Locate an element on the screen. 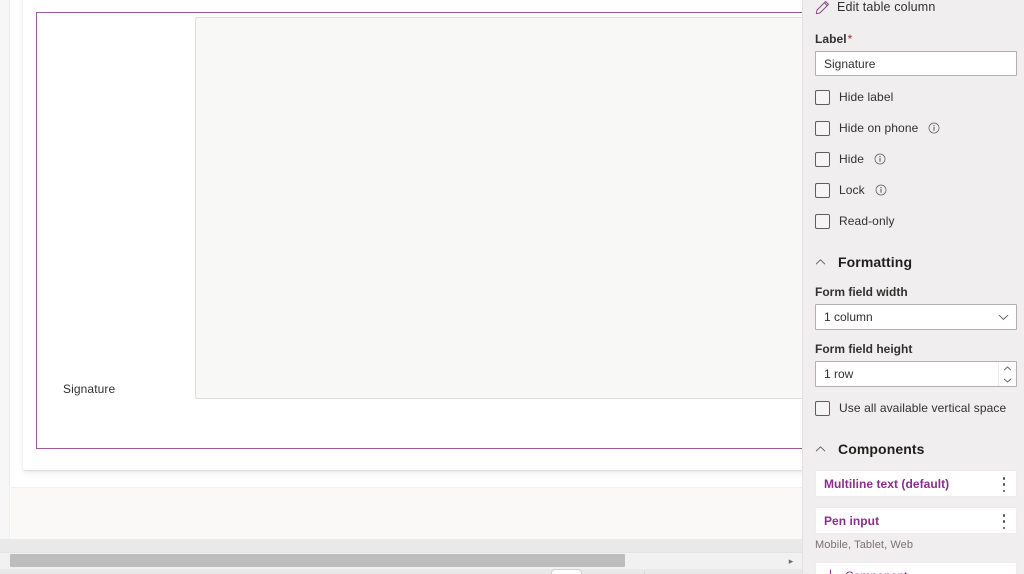  checkbox-hide-on-phone: Hide on phone is located at coordinates (913, 128).